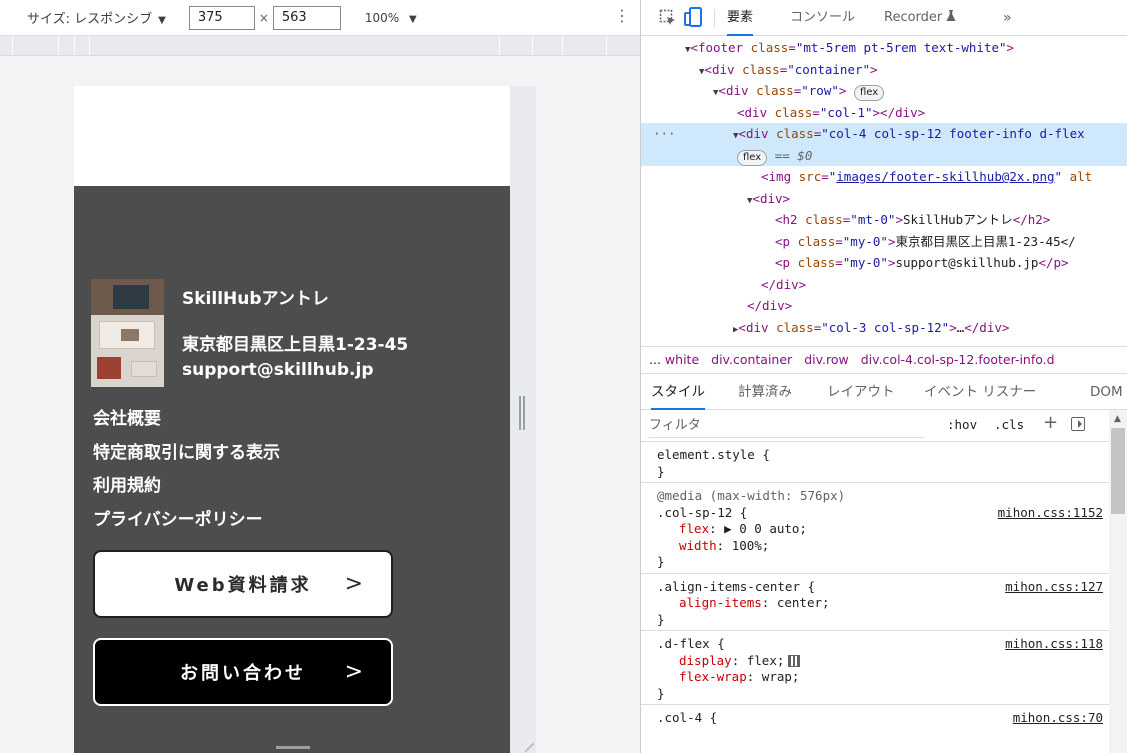 This screenshot has width=1127, height=753. What do you see at coordinates (885, 455) in the screenshot?
I see `rule-selector: element.style {` at bounding box center [885, 455].